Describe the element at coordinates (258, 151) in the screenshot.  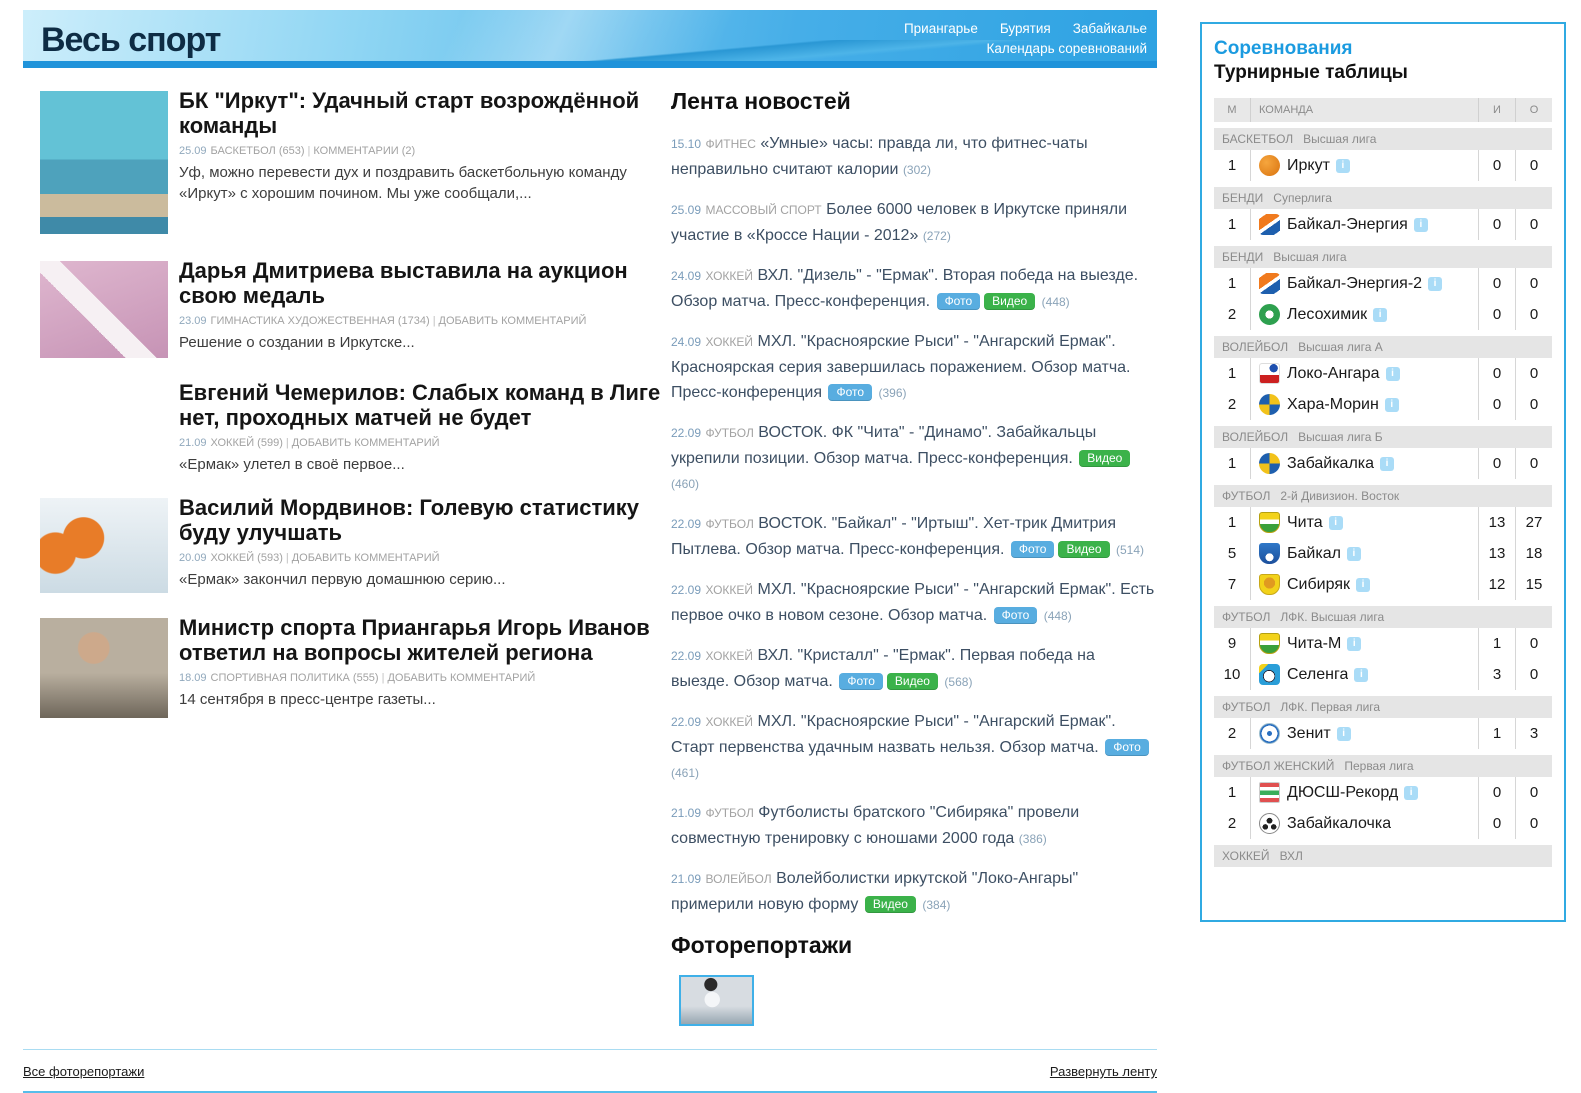
I see `article-category: БАСКЕТБОЛ (653)` at that location.